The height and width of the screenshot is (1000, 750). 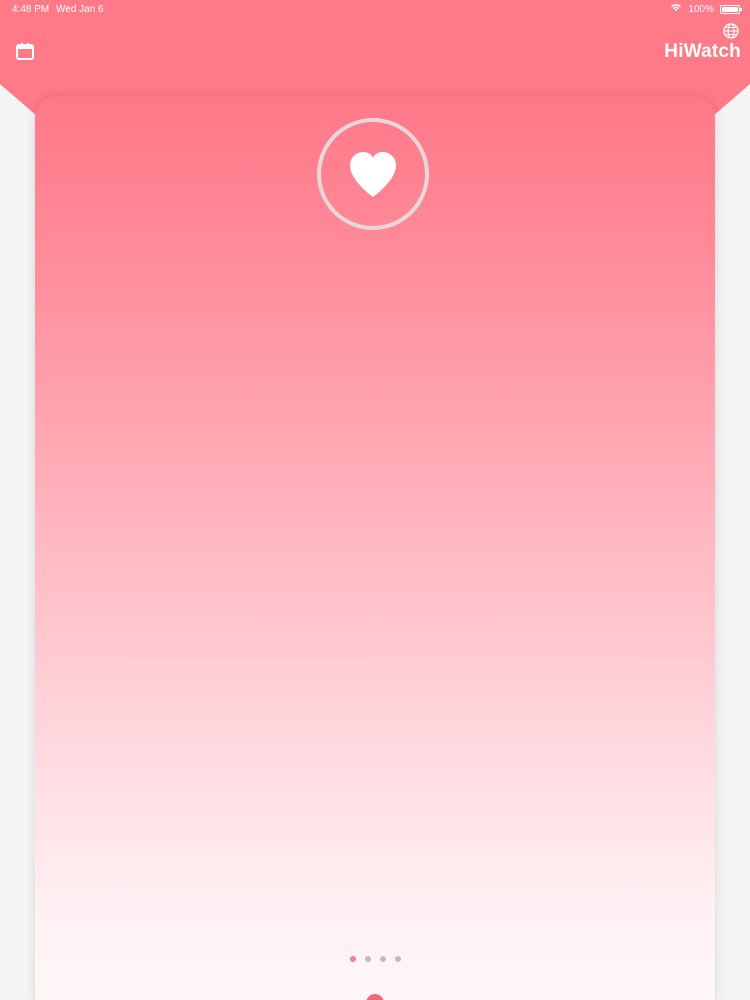 I want to click on heart-button, so click(x=373, y=174).